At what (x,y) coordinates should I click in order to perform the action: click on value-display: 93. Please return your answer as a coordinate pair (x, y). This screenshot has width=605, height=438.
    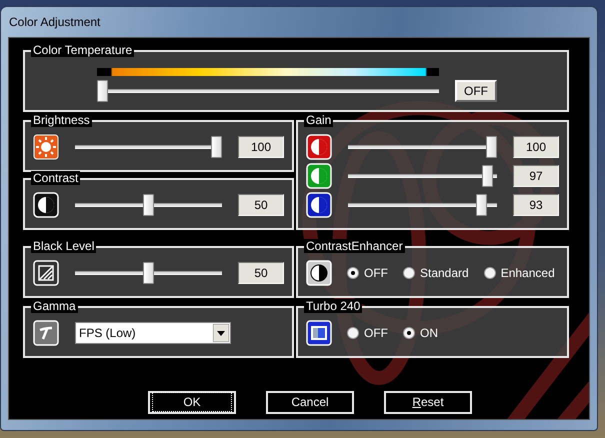
    Looking at the image, I should click on (536, 205).